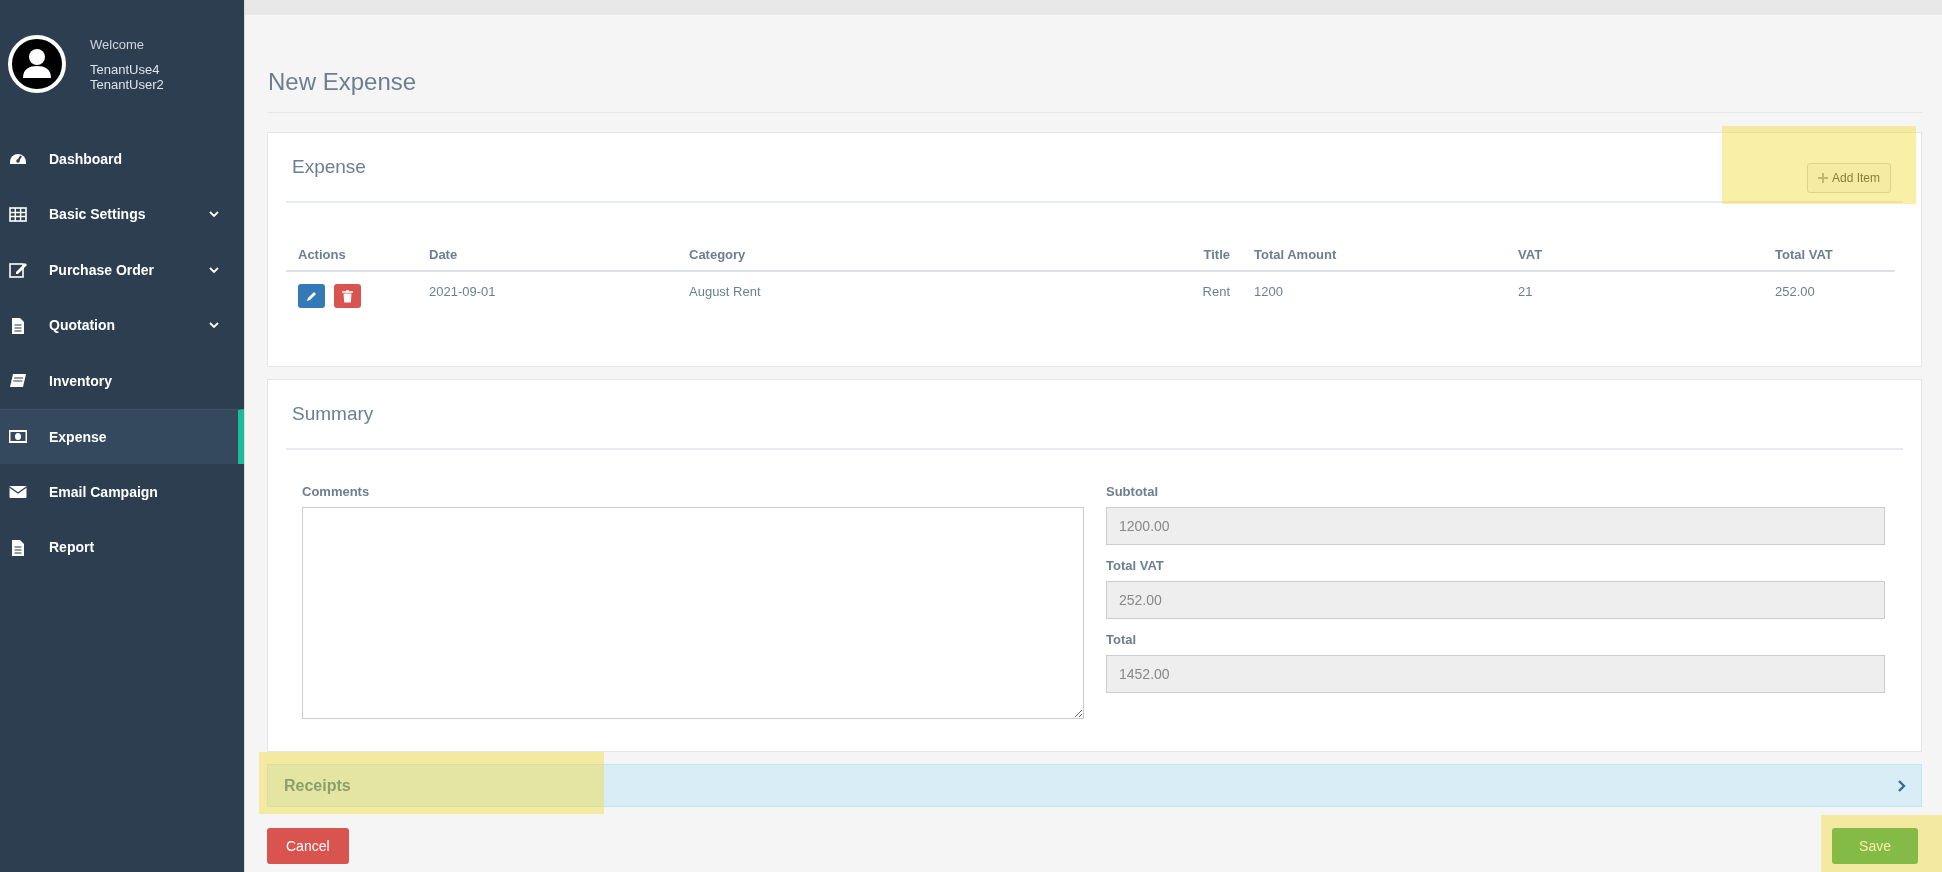  Describe the element at coordinates (122, 270) in the screenshot. I see `sidebar-item: Purchase Order` at that location.